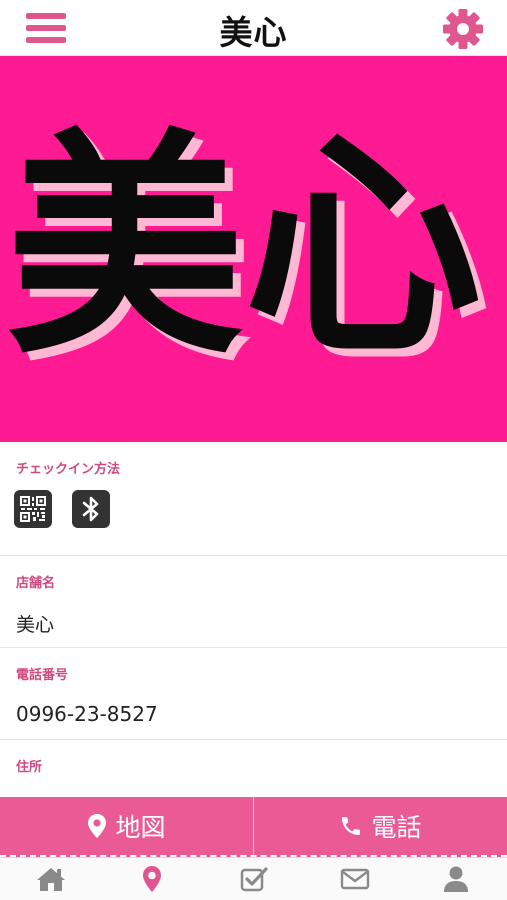 The image size is (507, 900). Describe the element at coordinates (46, 28) in the screenshot. I see `menu-icon` at that location.